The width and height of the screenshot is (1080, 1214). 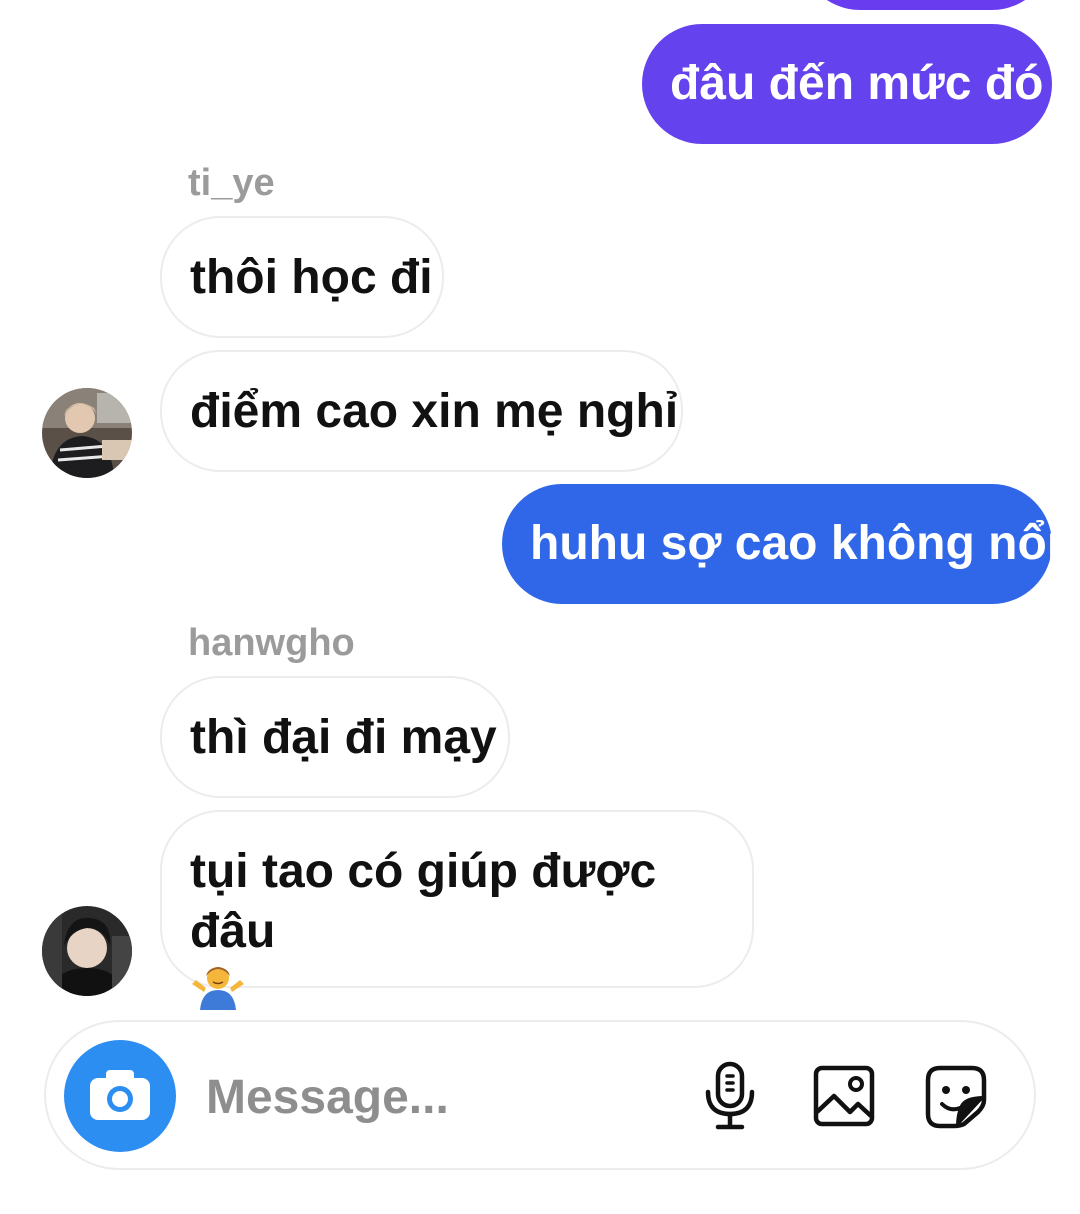 What do you see at coordinates (423, 901) in the screenshot?
I see `message-text: tụi tao có giúp được đâu` at bounding box center [423, 901].